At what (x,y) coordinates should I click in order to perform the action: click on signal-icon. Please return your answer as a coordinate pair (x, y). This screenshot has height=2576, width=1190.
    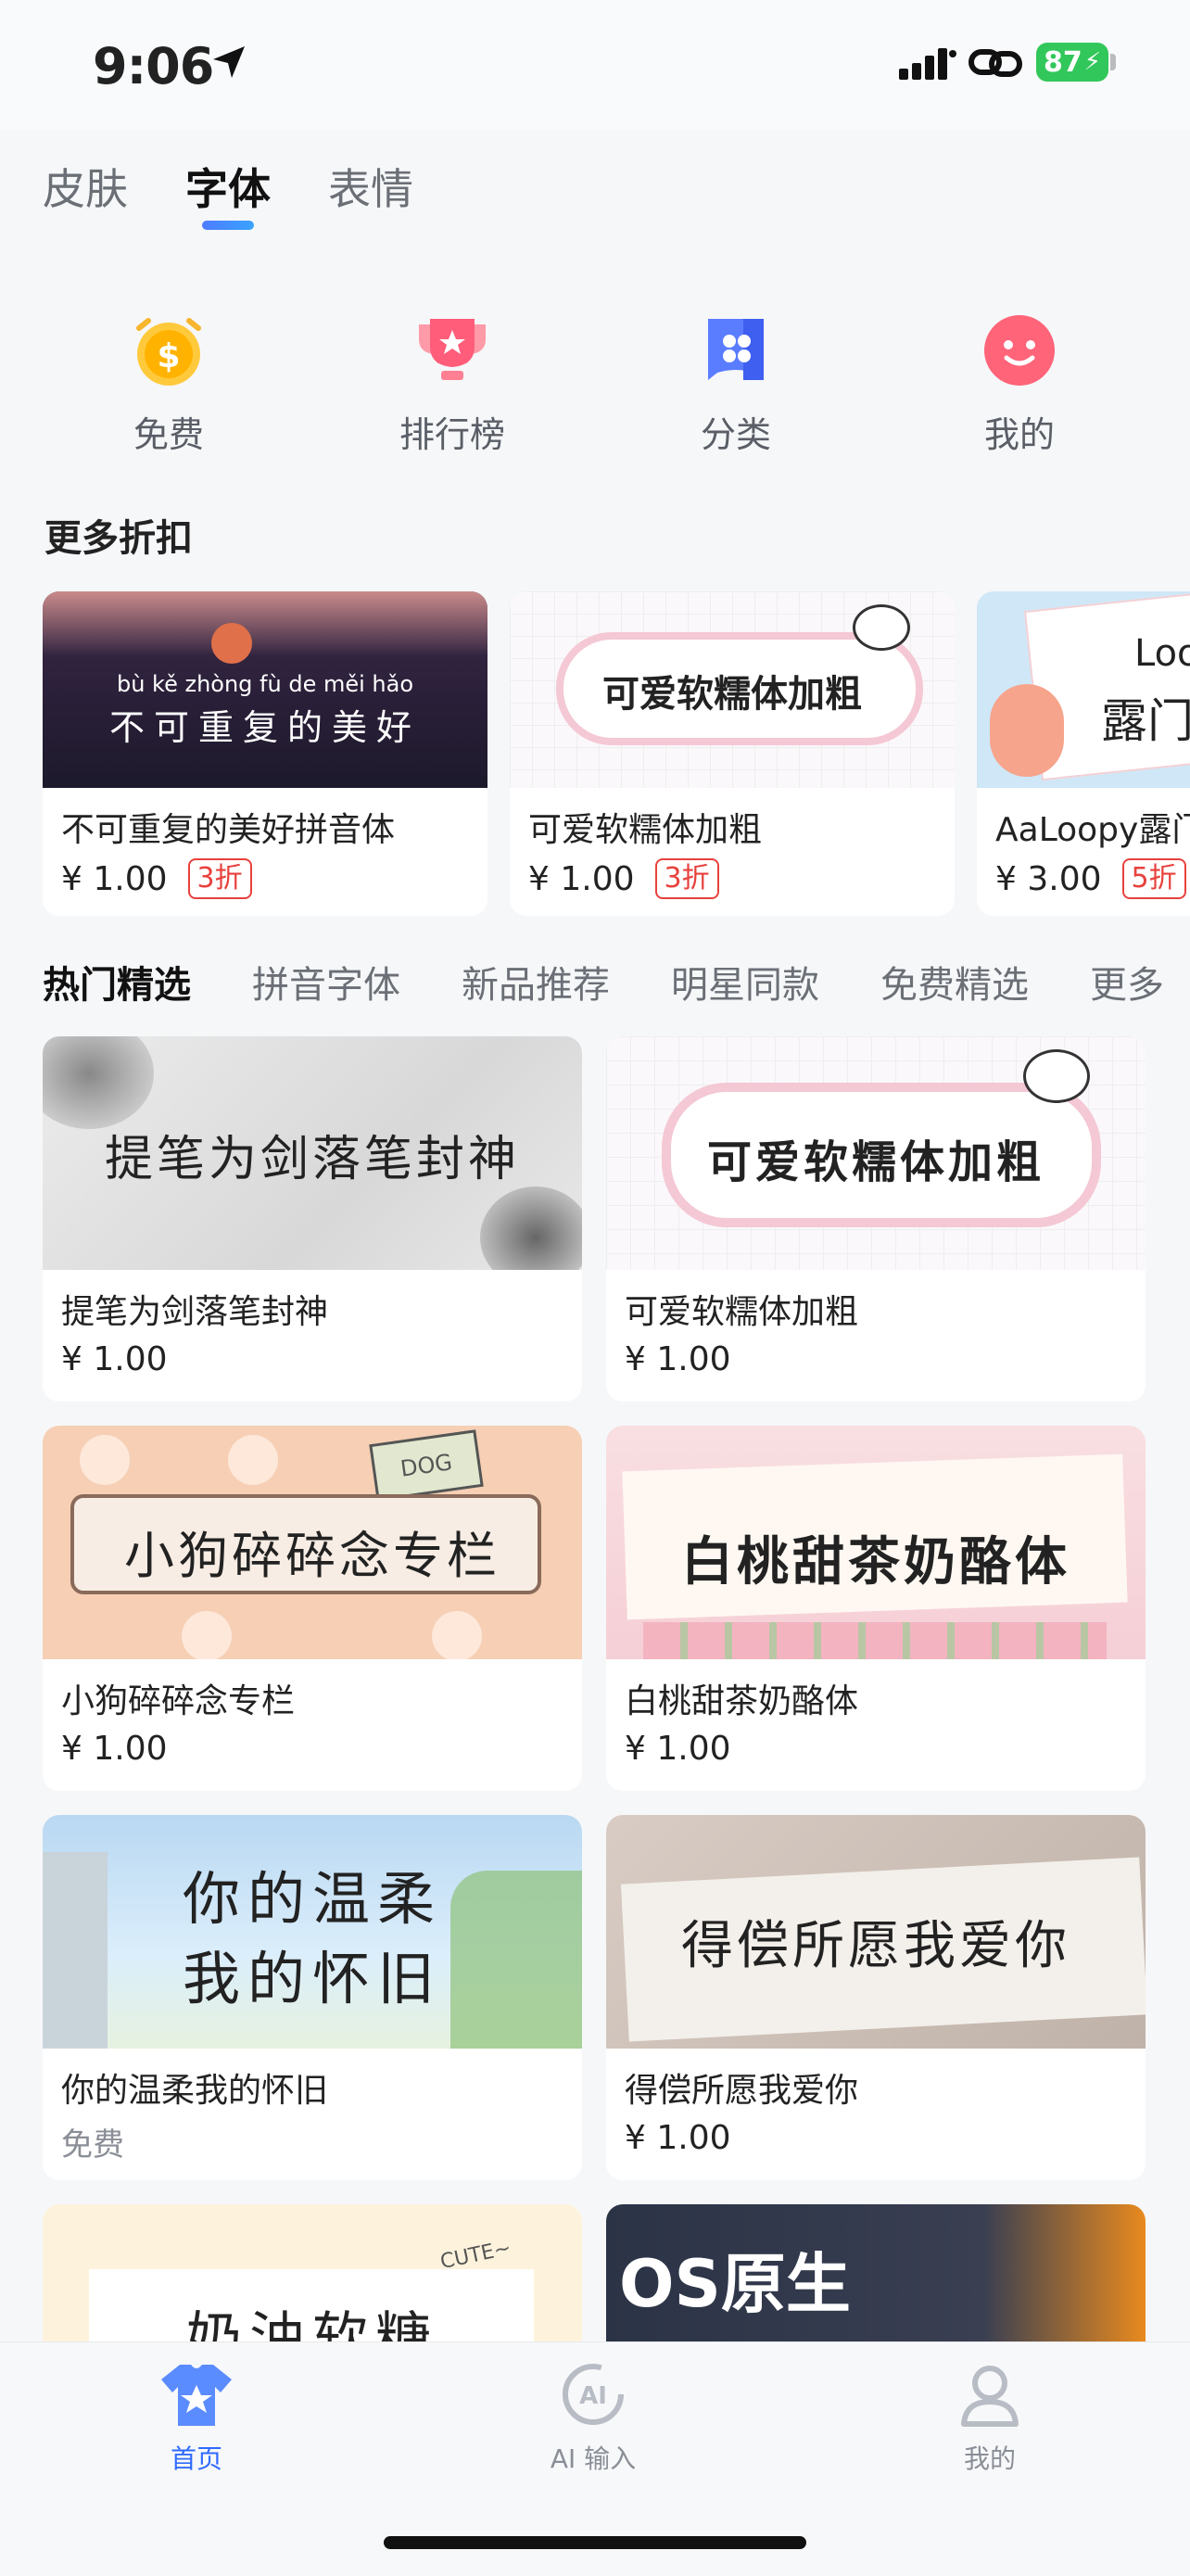
    Looking at the image, I should click on (927, 64).